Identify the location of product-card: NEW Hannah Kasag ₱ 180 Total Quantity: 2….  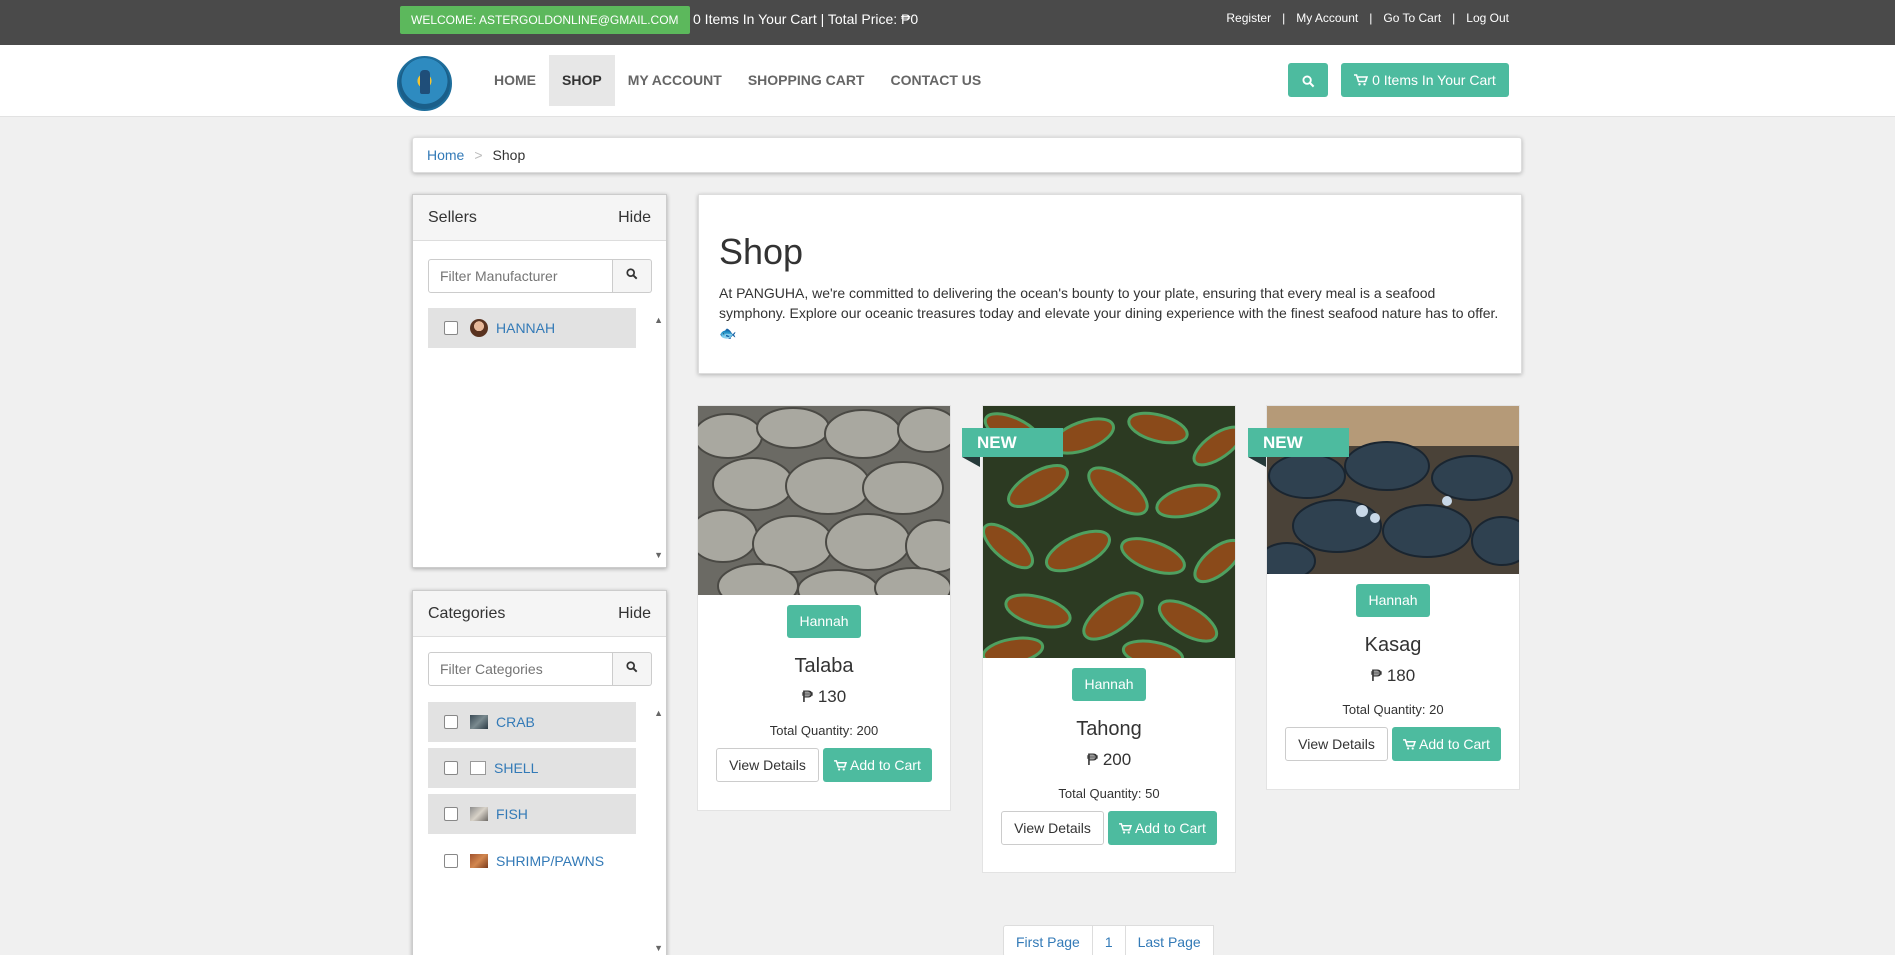
(1384, 597).